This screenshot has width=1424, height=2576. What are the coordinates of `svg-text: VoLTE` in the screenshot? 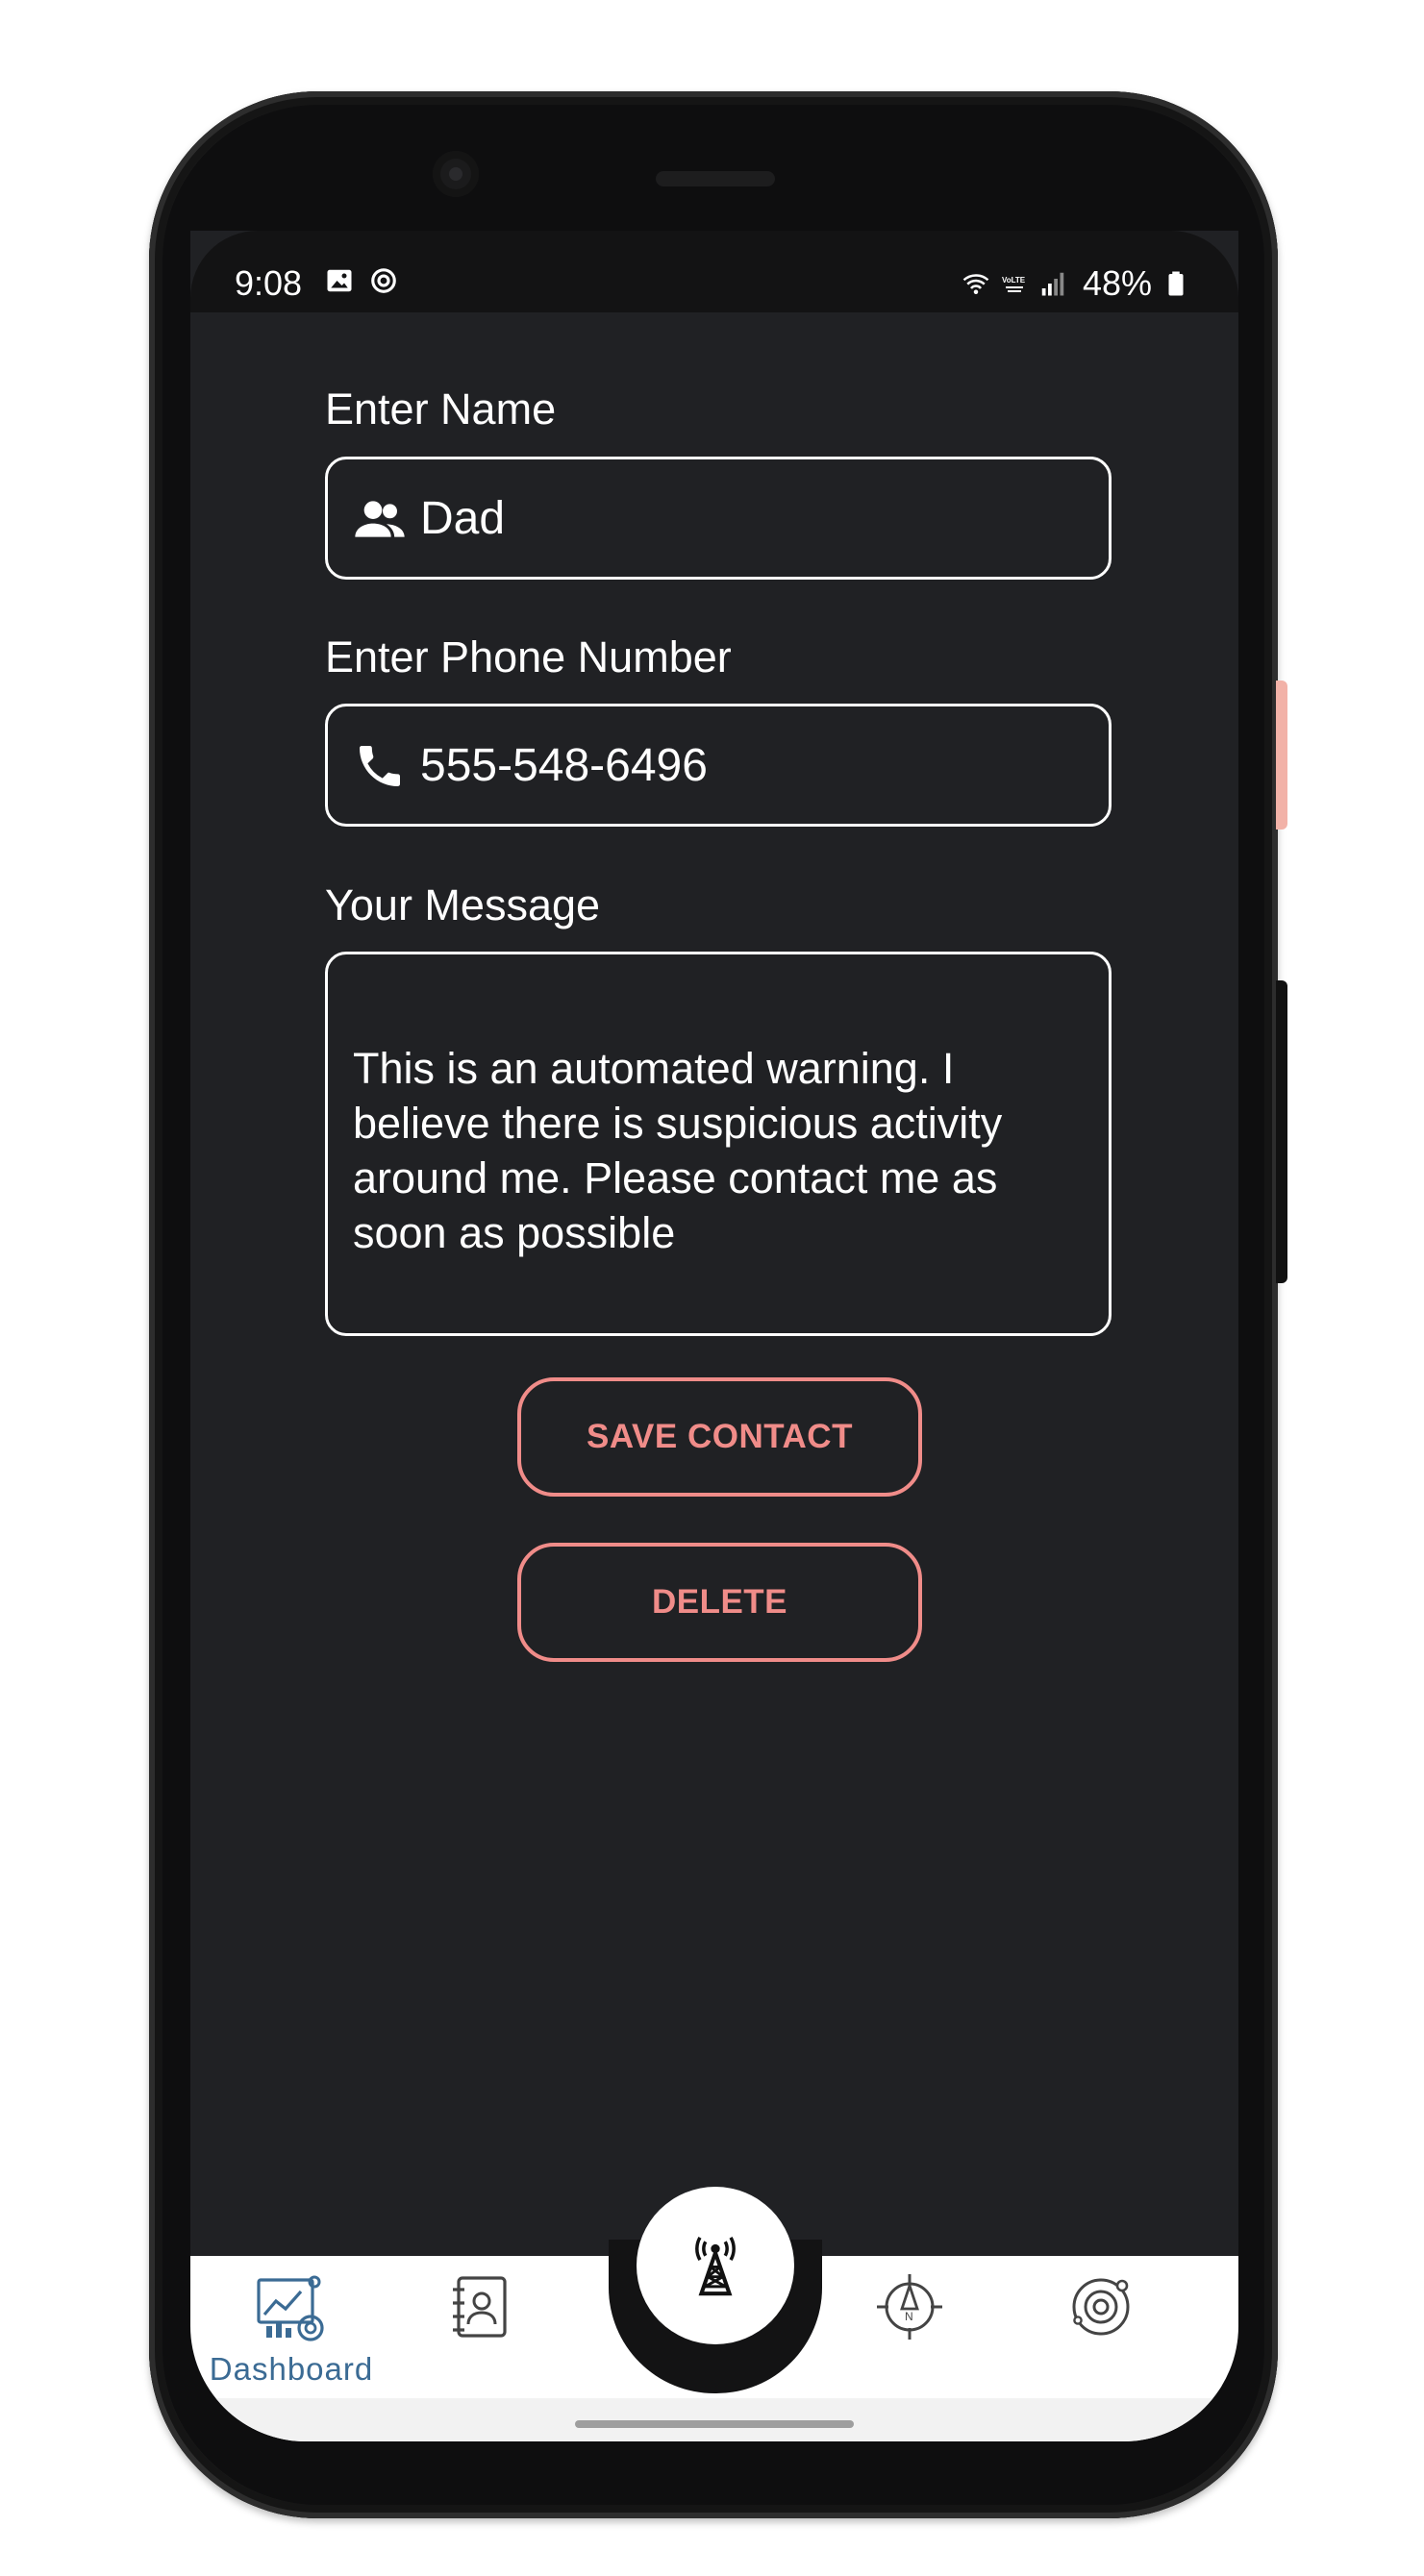 It's located at (1014, 281).